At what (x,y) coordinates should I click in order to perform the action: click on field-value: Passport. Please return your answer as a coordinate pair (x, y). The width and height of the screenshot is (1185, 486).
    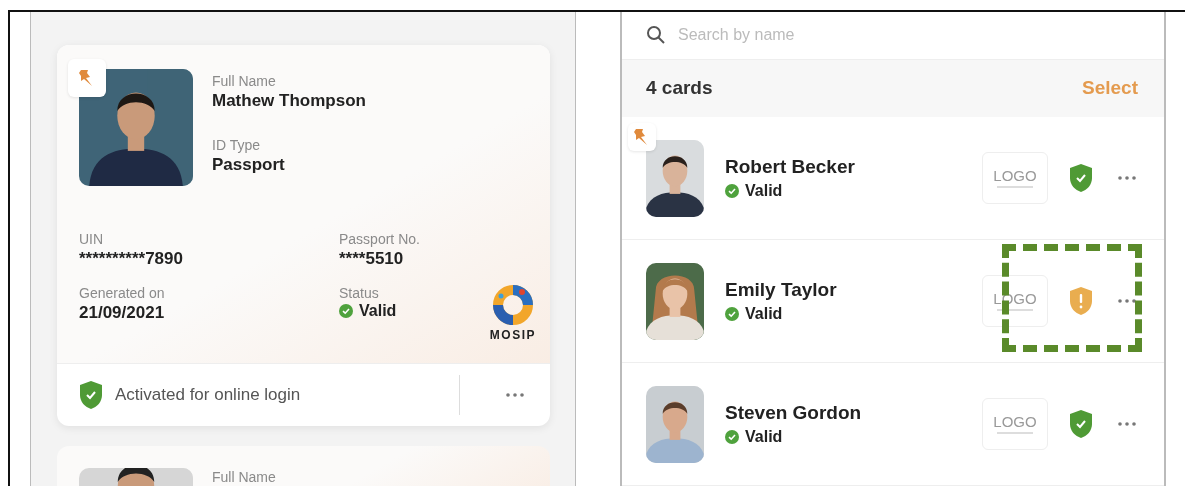
    Looking at the image, I should click on (249, 165).